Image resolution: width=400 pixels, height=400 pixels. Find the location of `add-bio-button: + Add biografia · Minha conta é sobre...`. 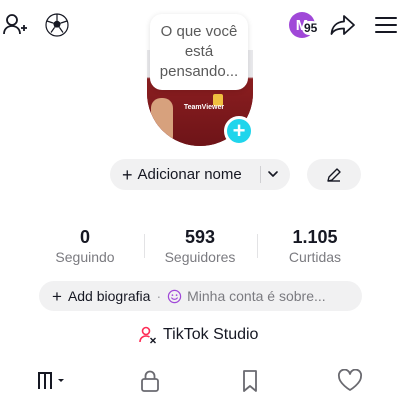

add-bio-button: + Add biografia · Minha conta é sobre... is located at coordinates (200, 296).